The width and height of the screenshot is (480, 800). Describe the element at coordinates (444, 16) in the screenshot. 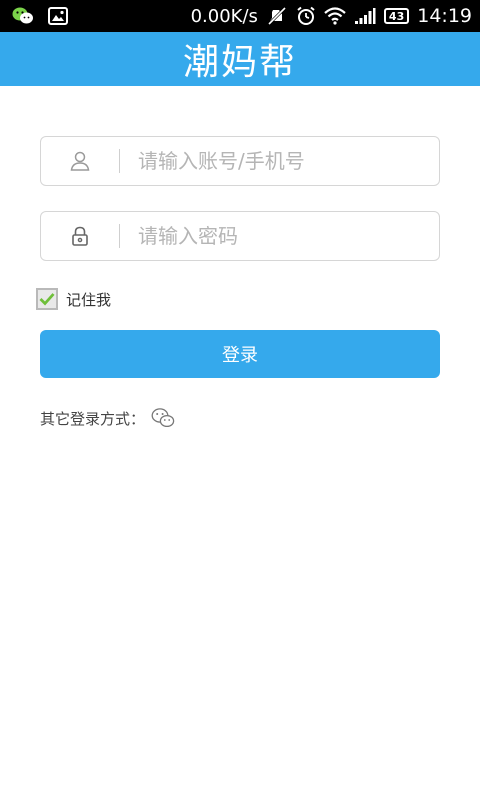

I see `status-clock: 14:19` at that location.